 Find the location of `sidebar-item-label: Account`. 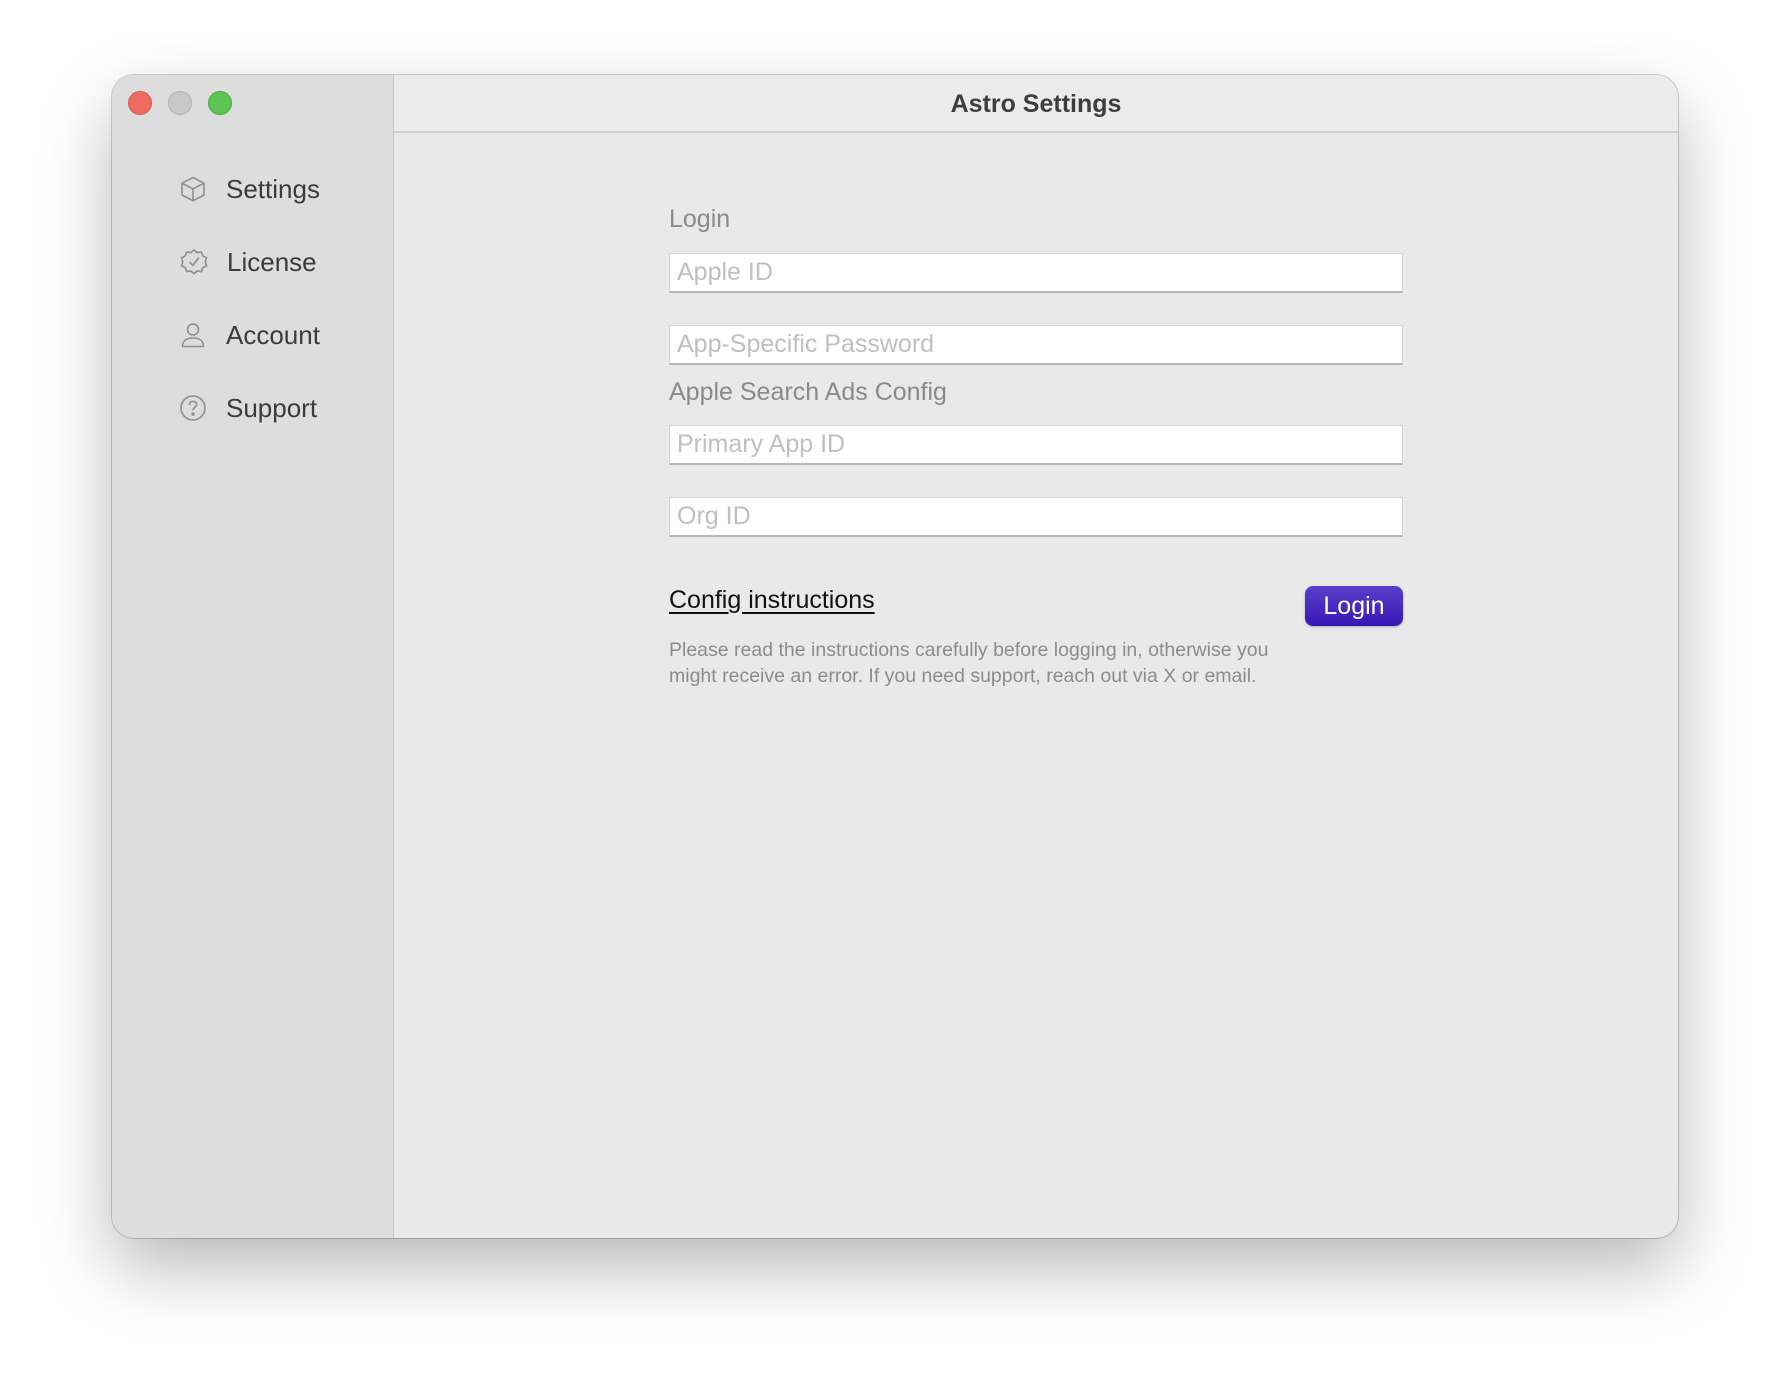

sidebar-item-label: Account is located at coordinates (273, 334).